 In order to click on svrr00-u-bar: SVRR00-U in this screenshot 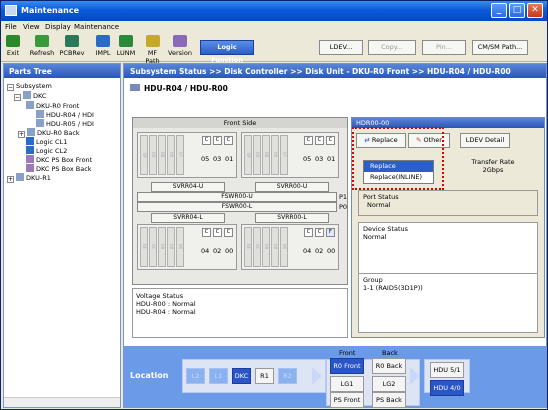, I will do `click(292, 187)`.